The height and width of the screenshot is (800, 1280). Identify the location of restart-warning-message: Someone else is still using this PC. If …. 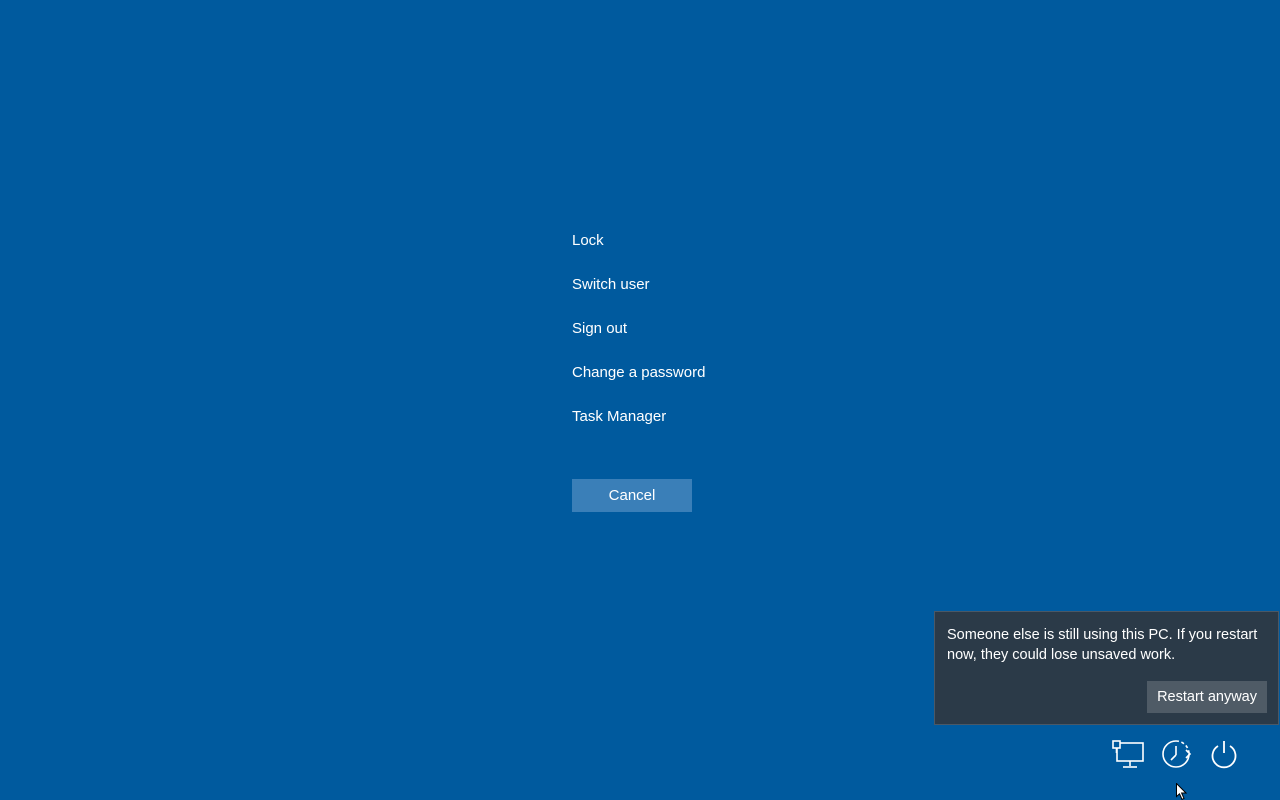
(1102, 645).